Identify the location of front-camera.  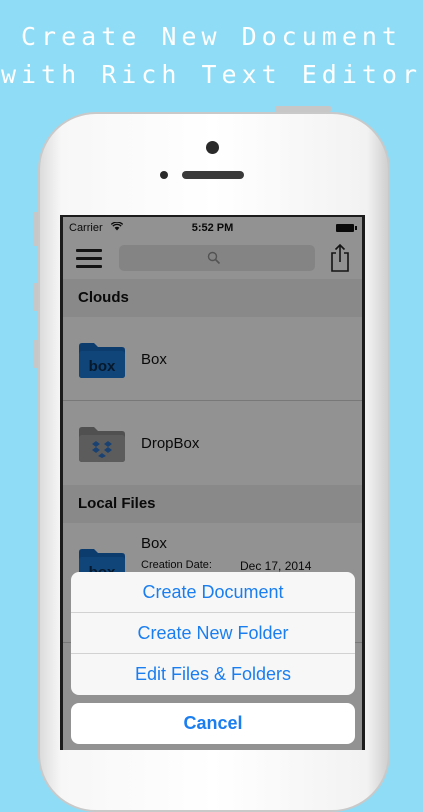
(212, 147).